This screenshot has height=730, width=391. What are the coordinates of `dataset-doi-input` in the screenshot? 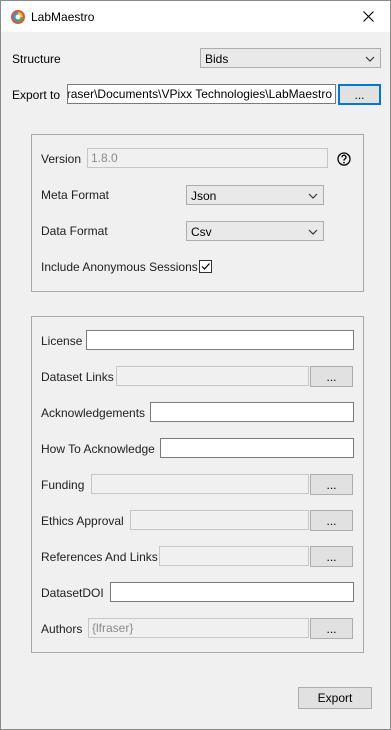 It's located at (232, 592).